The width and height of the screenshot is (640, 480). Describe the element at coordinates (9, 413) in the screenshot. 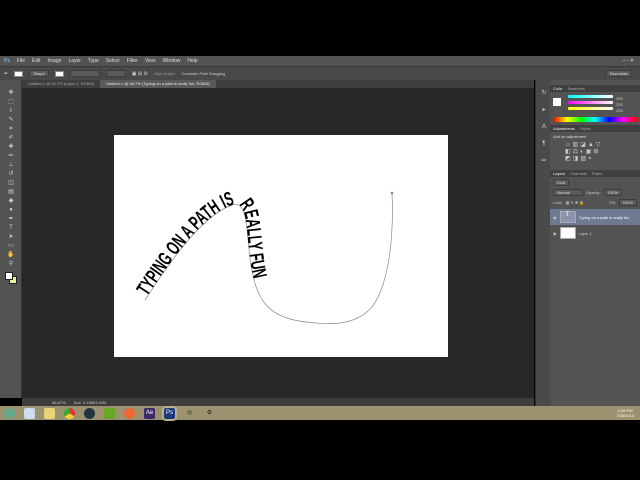

I see `recycle-bin-icon` at that location.